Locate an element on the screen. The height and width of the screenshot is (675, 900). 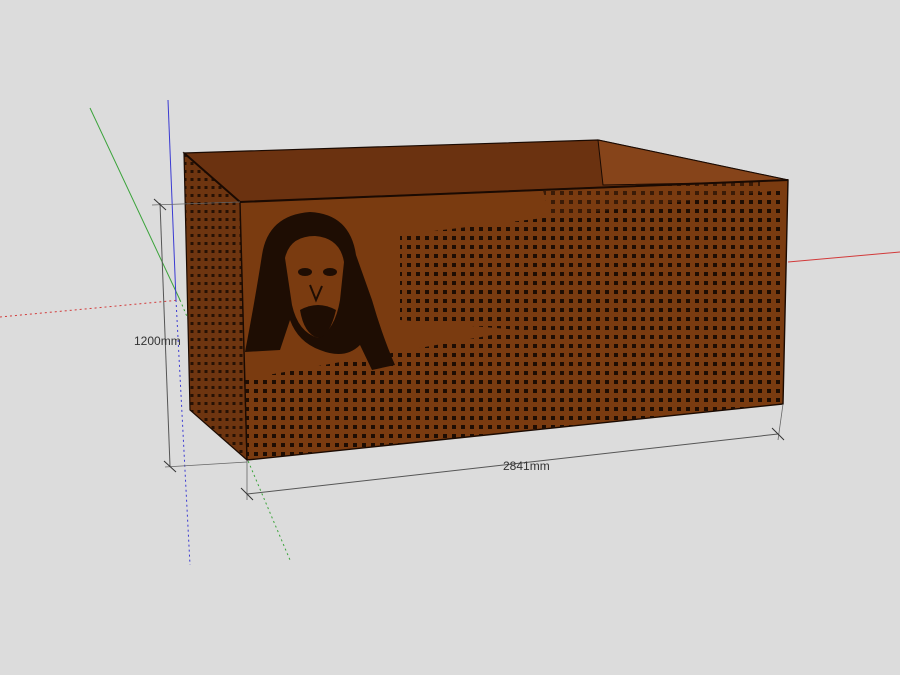
back-wall-inner-face is located at coordinates (693, 162).